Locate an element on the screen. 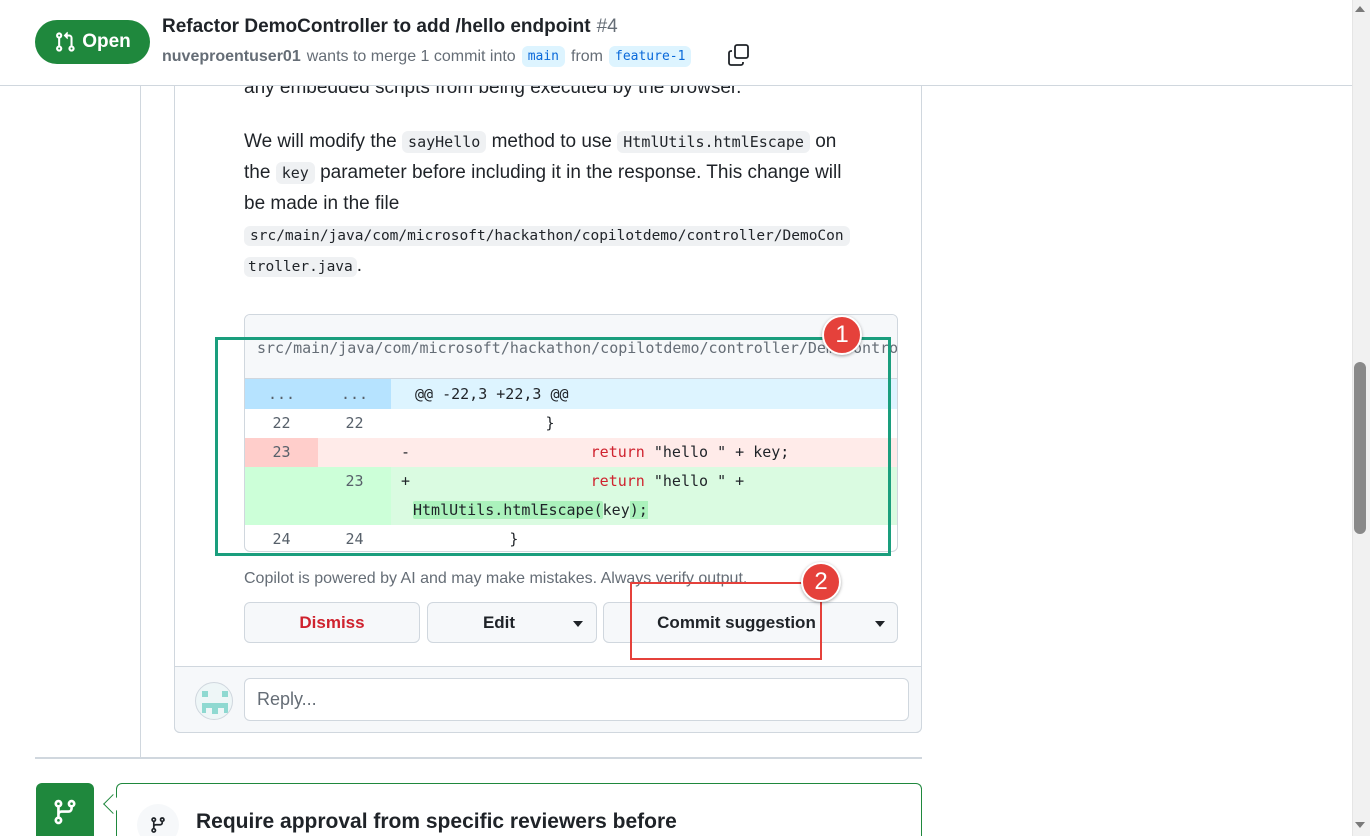  code-inline-htmlescape: HtmlUtils.htmlEscape is located at coordinates (713, 142).